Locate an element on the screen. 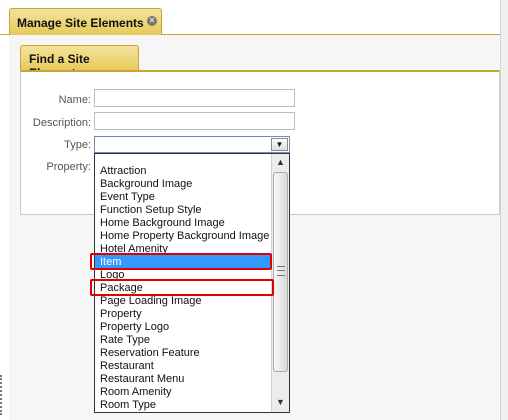 This screenshot has width=508, height=420. grip-icon is located at coordinates (281, 271).